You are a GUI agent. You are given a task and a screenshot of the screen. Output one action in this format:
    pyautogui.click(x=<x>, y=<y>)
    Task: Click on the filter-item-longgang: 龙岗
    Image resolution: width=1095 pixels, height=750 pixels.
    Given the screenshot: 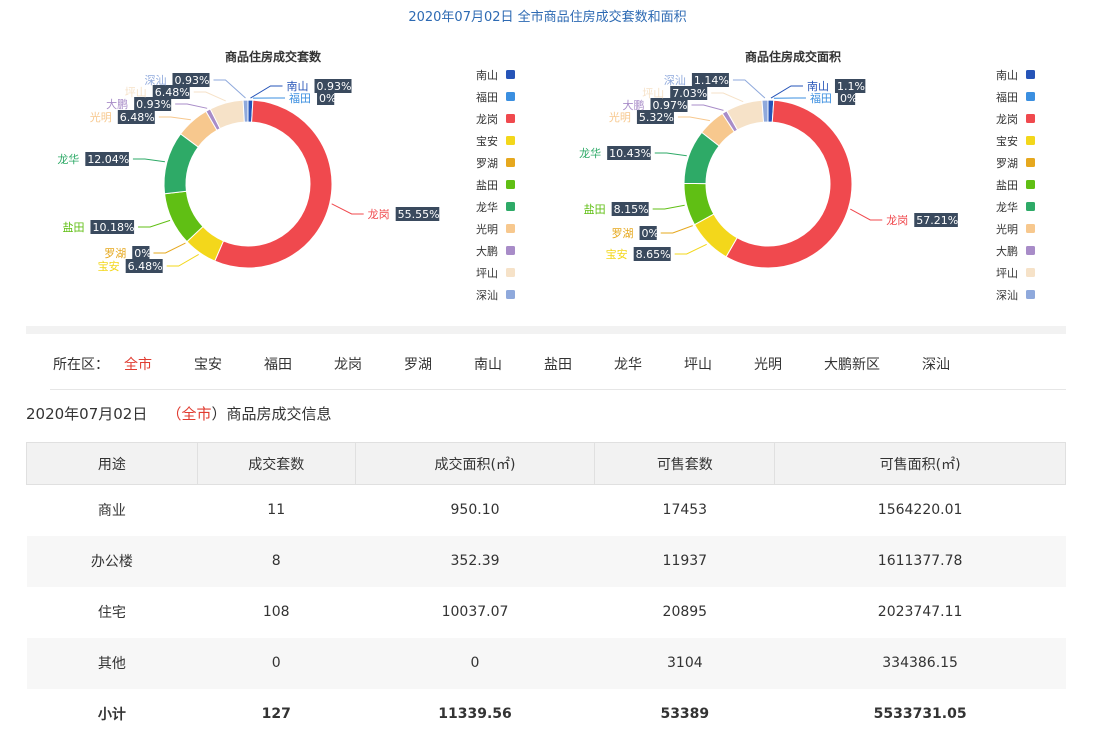 What is the action you would take?
    pyautogui.click(x=348, y=364)
    